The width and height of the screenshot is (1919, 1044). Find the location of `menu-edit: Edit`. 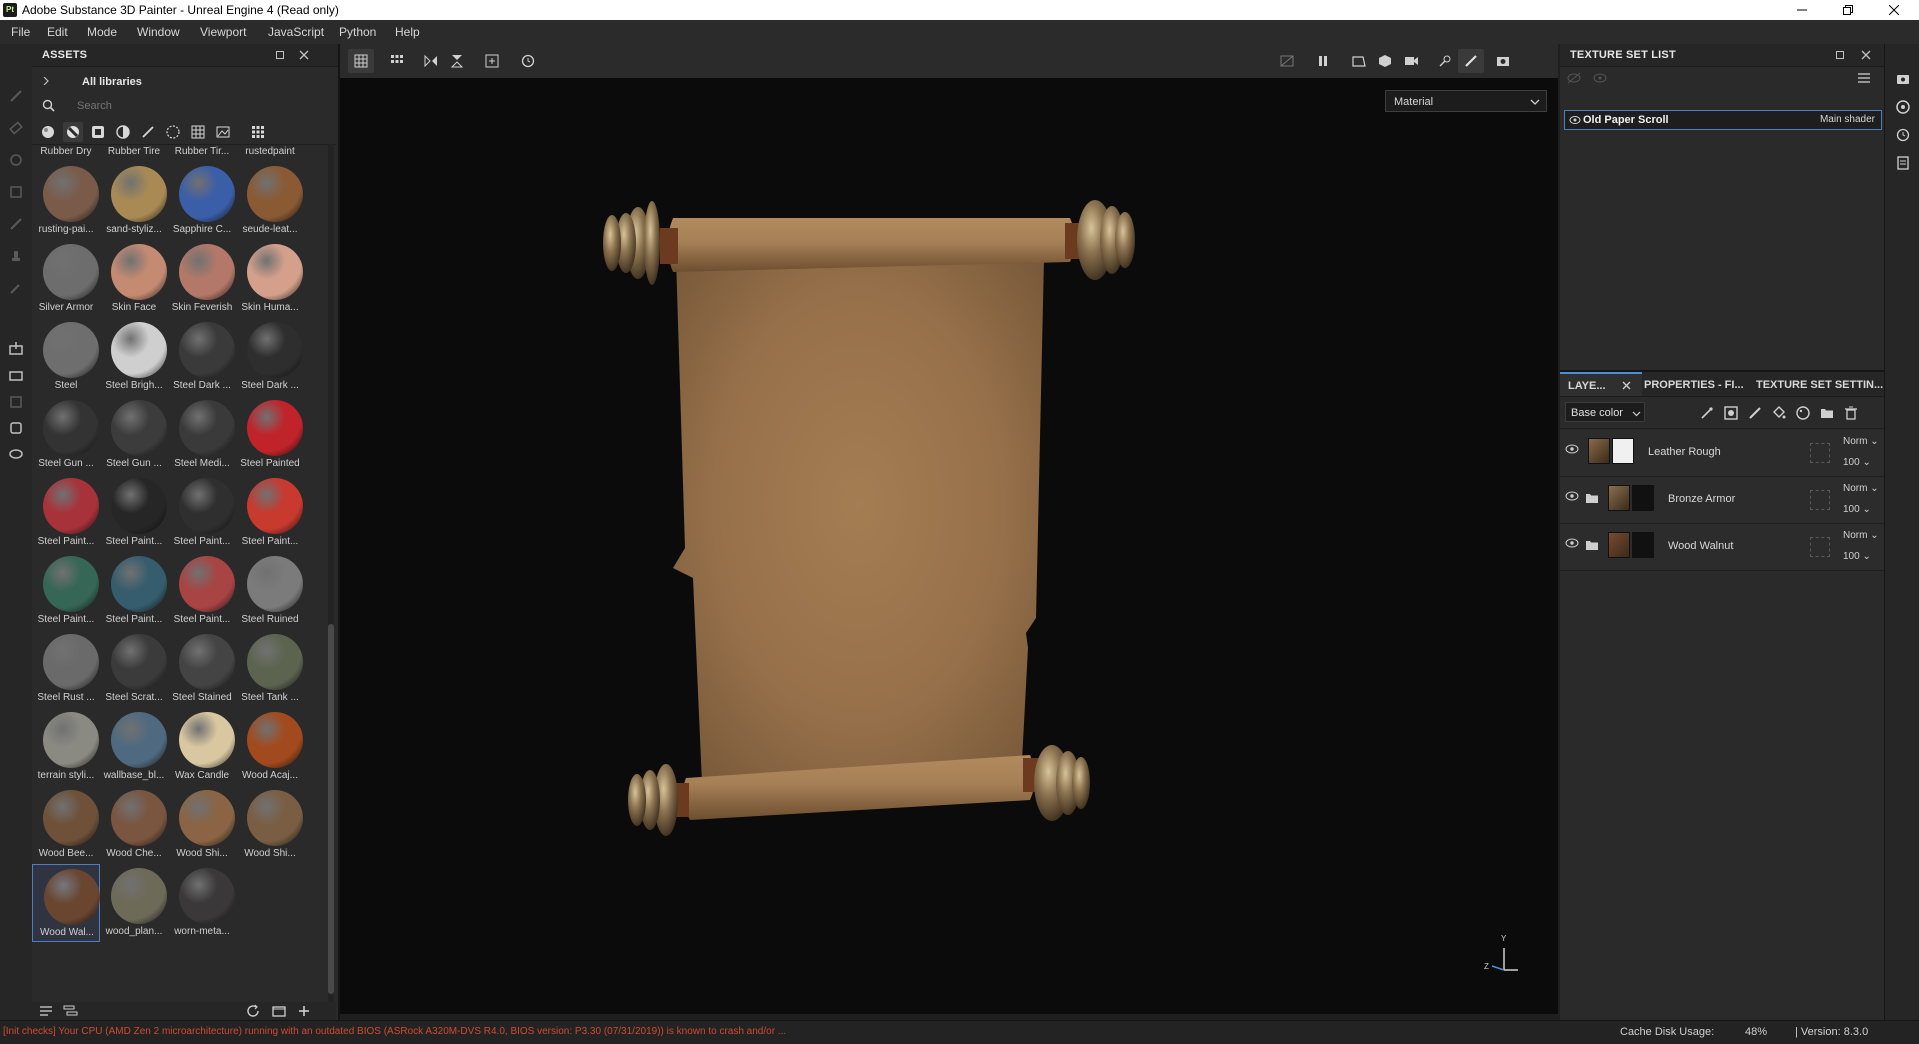

menu-edit: Edit is located at coordinates (57, 32).